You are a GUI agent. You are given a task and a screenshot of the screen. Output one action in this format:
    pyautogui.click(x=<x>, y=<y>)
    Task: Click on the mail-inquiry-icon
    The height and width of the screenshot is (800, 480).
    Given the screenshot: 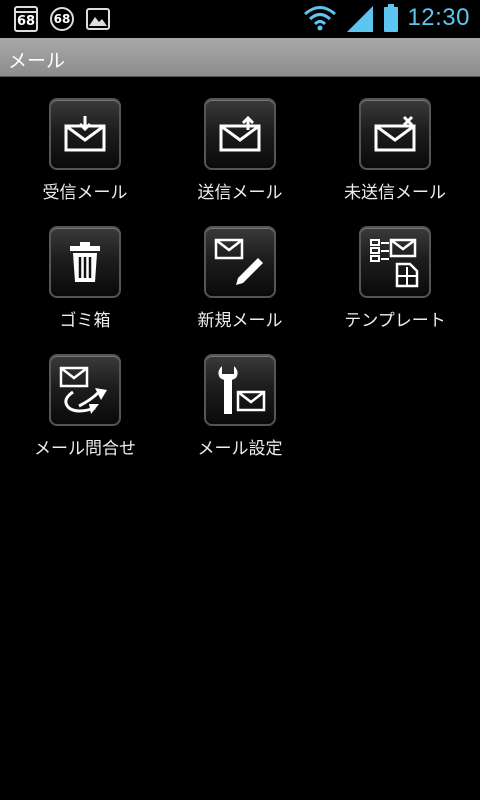 What is the action you would take?
    pyautogui.click(x=83, y=390)
    